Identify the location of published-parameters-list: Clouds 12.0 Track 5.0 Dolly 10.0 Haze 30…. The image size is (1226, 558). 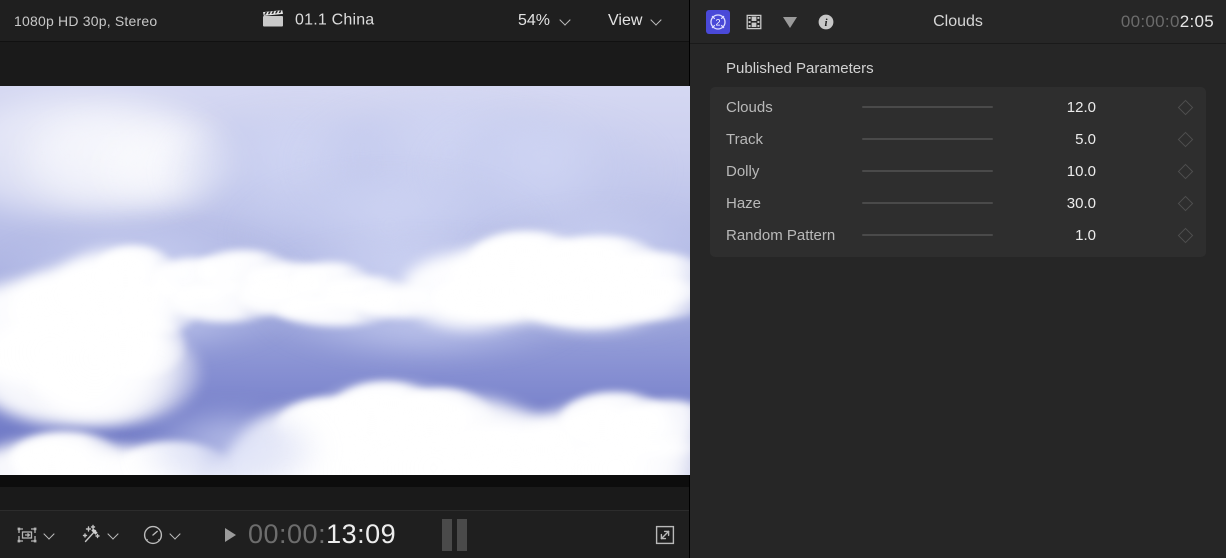
(958, 172).